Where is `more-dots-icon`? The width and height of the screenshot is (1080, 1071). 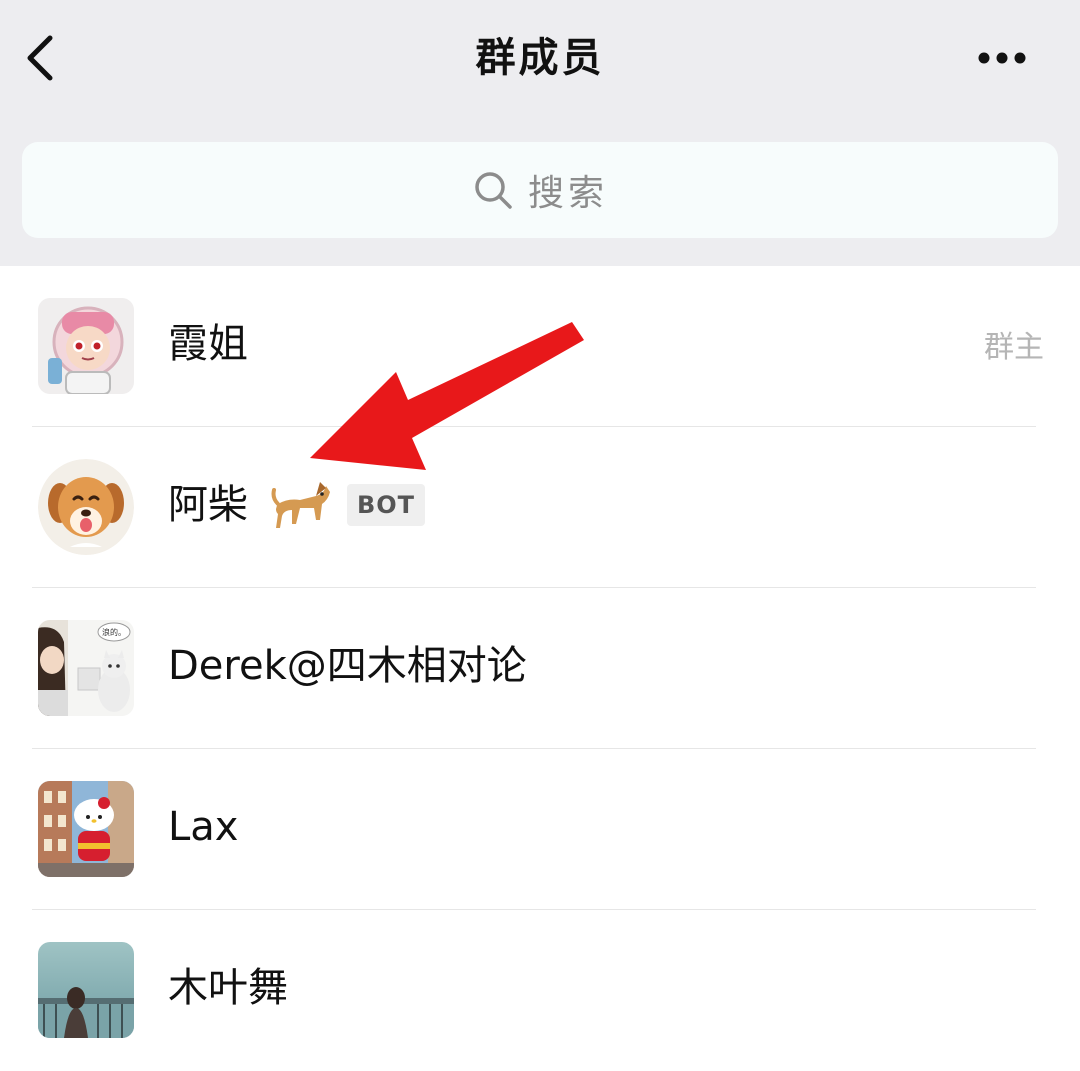
more-dots-icon is located at coordinates (1002, 58).